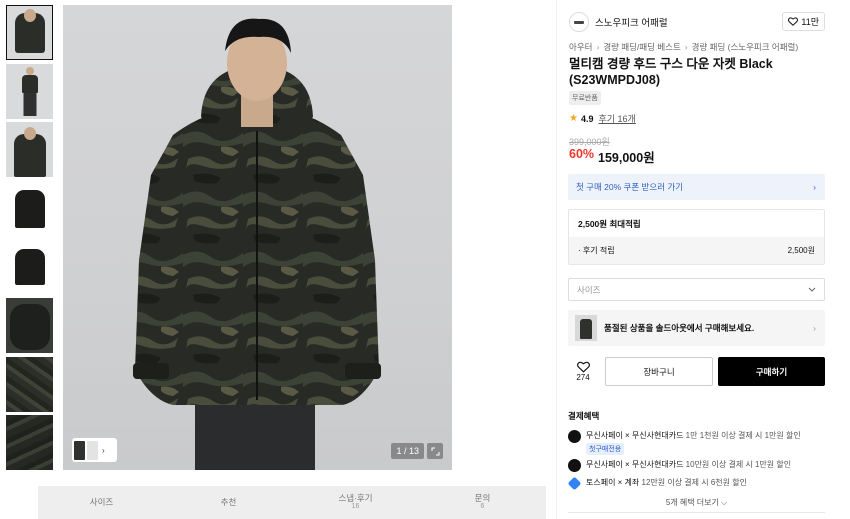 The width and height of the screenshot is (850, 519). I want to click on toss-pay-icon, so click(574, 483).